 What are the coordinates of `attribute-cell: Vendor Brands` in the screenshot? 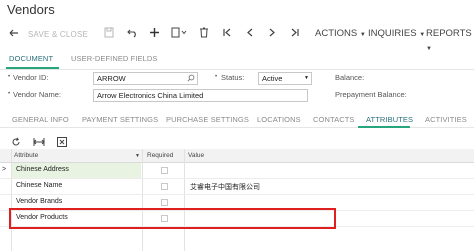 It's located at (39, 201).